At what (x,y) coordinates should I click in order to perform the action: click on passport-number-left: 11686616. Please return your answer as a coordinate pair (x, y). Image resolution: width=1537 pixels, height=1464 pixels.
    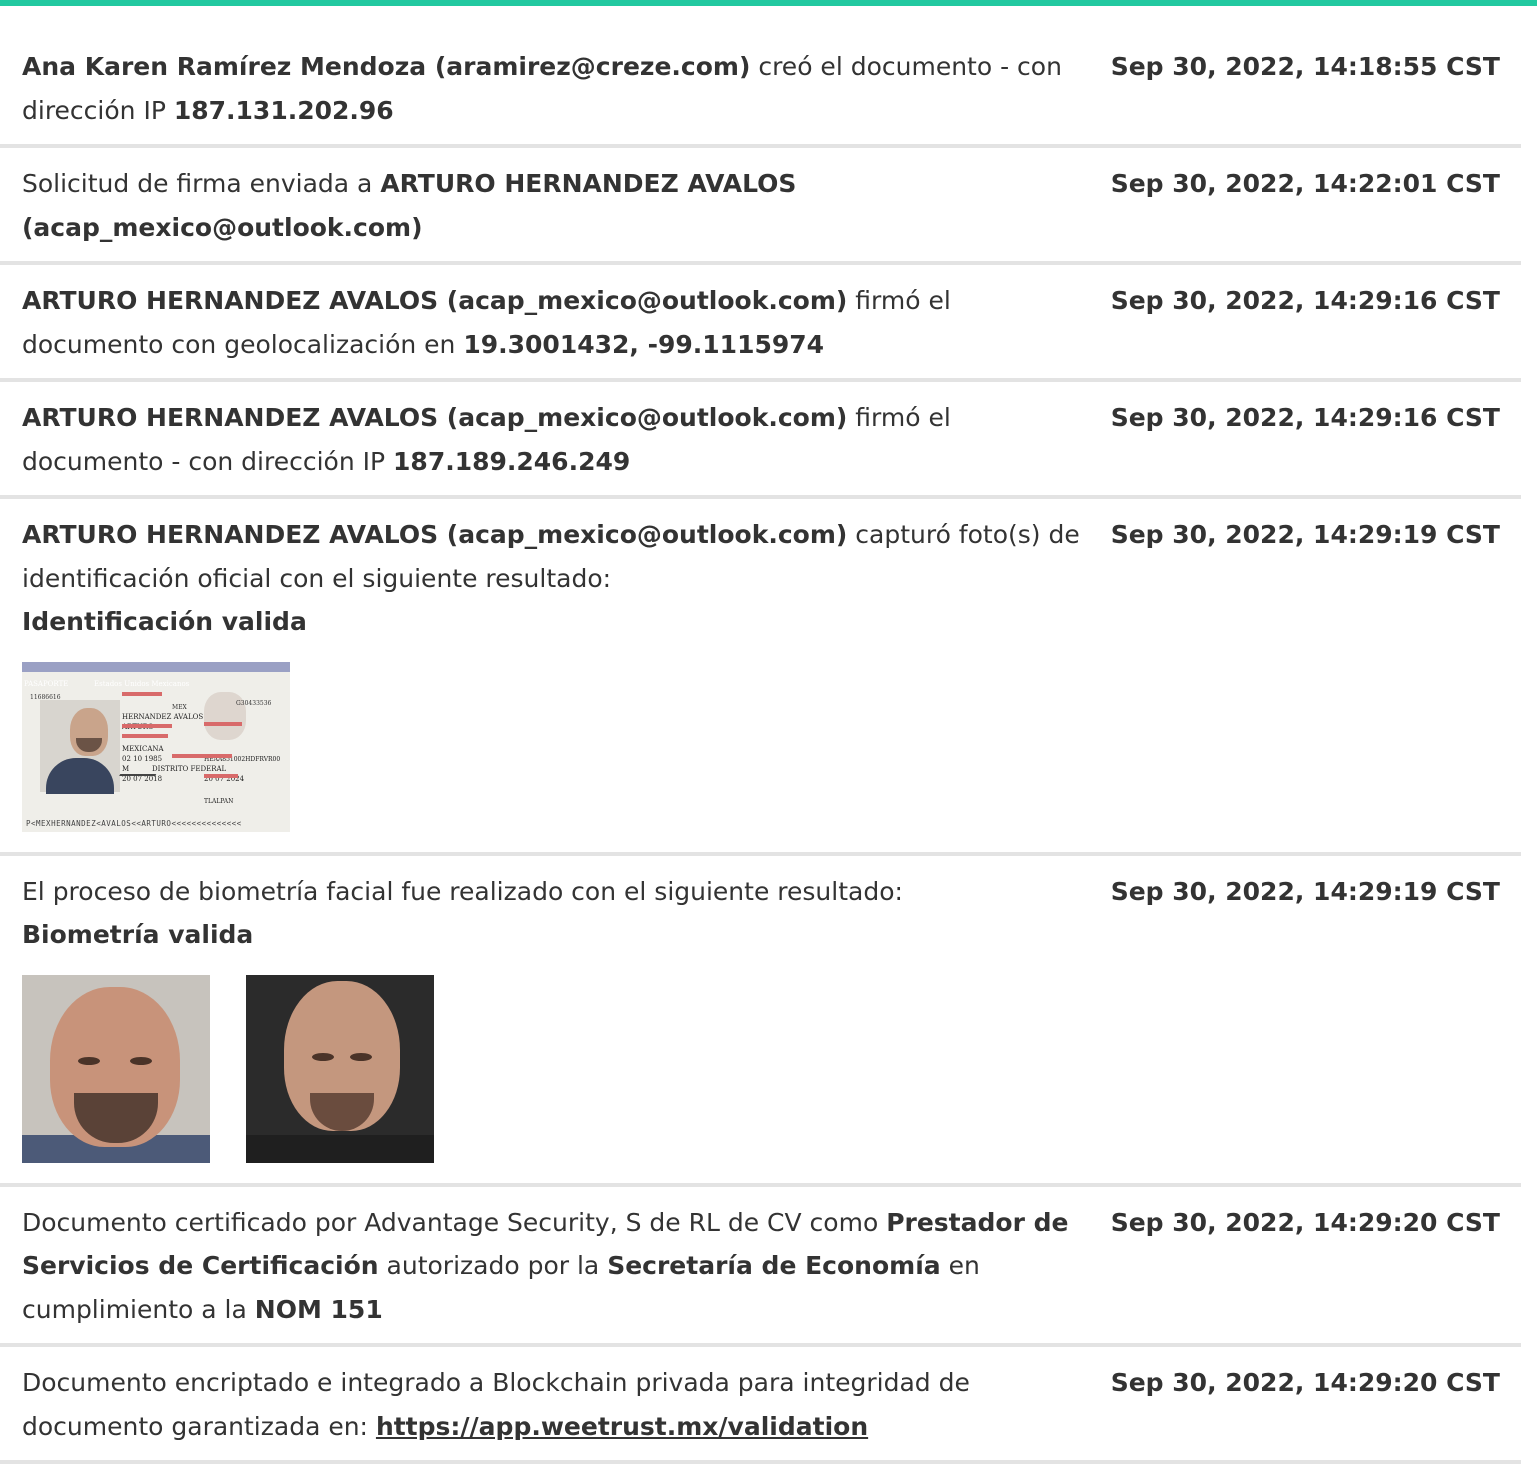
    Looking at the image, I should click on (45, 697).